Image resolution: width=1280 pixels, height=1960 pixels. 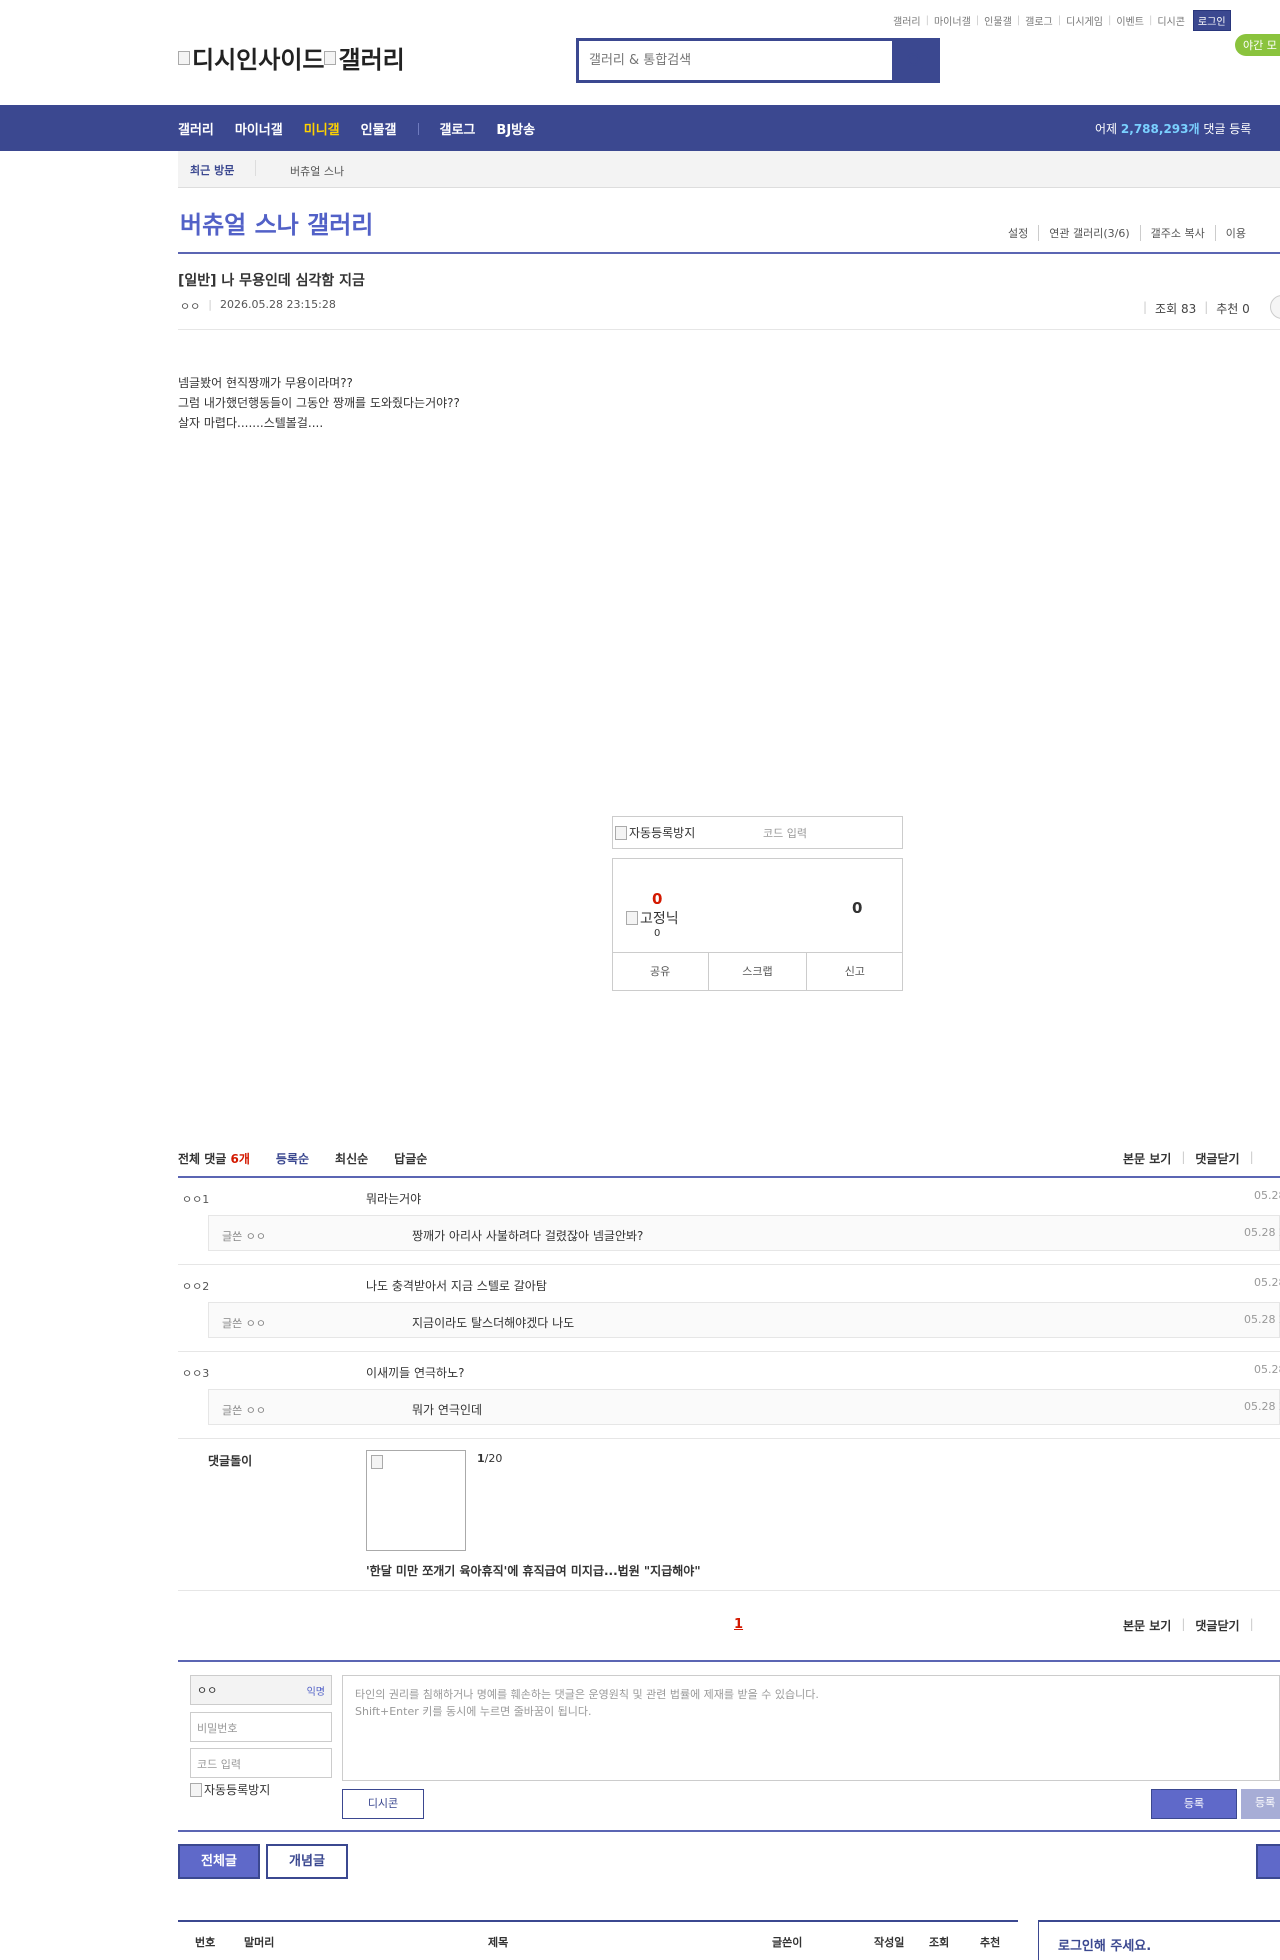 I want to click on site-logo: 디시인사이드 갤러리, so click(x=291, y=57).